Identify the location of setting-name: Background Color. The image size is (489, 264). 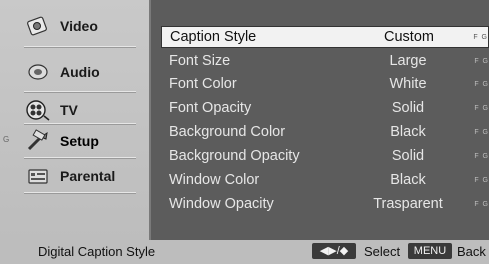
(227, 132).